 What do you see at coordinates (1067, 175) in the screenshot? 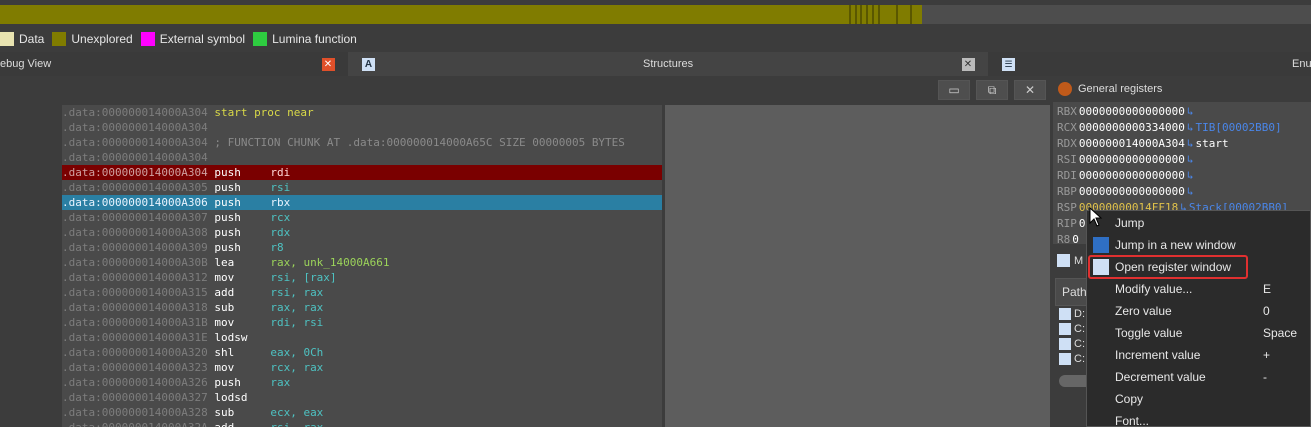
I see `register-name: RDI` at bounding box center [1067, 175].